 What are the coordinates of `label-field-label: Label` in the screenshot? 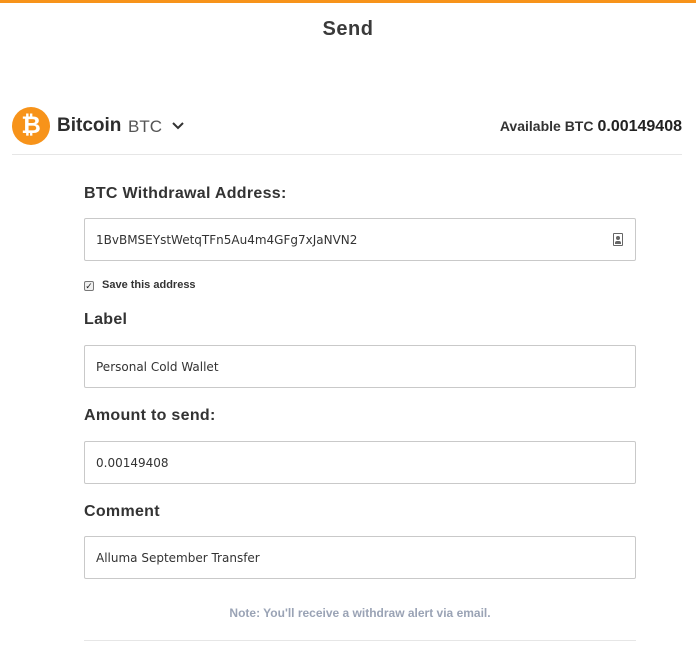 It's located at (106, 319).